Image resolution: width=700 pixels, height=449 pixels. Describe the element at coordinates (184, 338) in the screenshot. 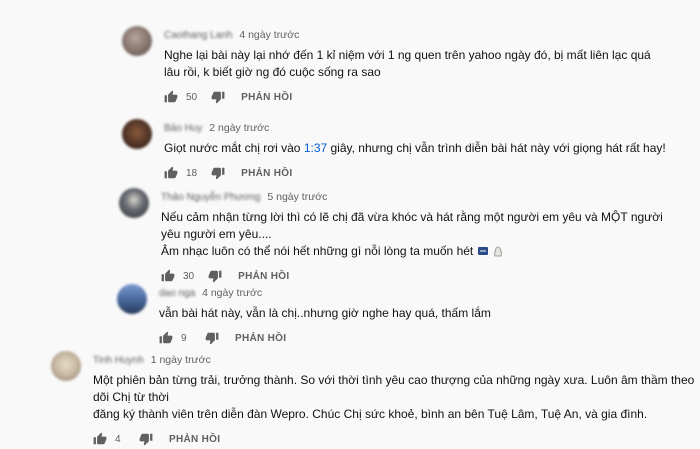

I see `like-count: 9` at that location.